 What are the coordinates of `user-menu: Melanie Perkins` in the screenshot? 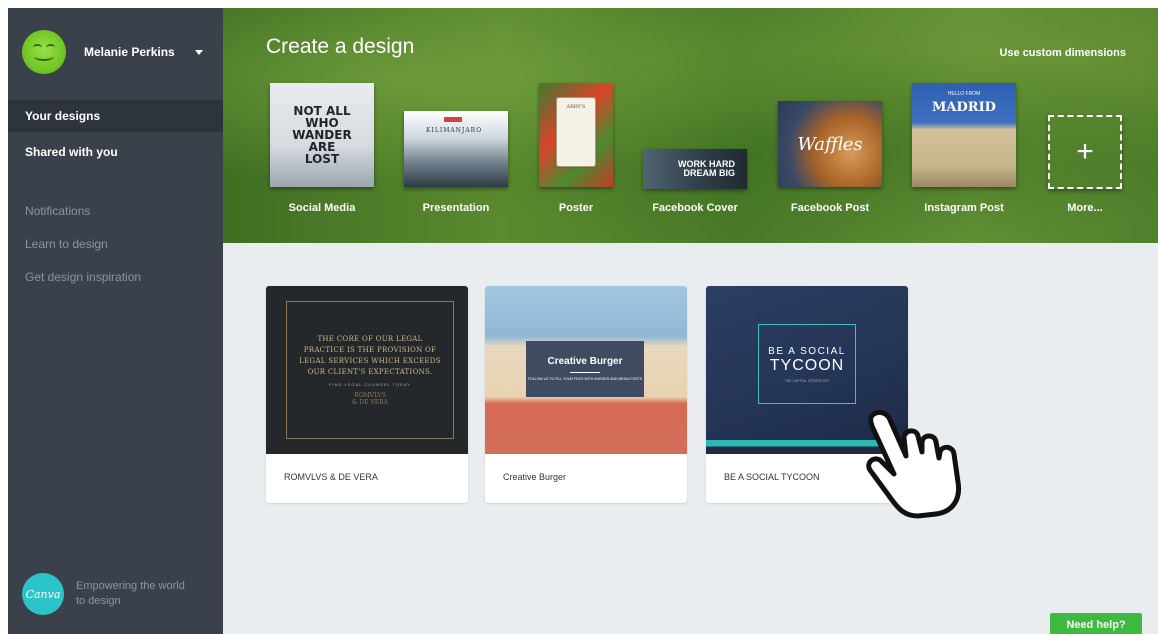 It's located at (119, 52).